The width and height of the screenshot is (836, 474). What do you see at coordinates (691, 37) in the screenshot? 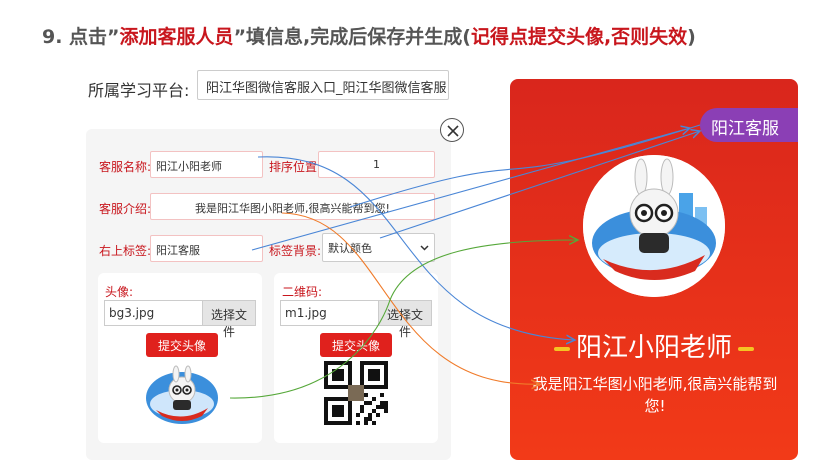
I see `heading-suffix: )` at bounding box center [691, 37].